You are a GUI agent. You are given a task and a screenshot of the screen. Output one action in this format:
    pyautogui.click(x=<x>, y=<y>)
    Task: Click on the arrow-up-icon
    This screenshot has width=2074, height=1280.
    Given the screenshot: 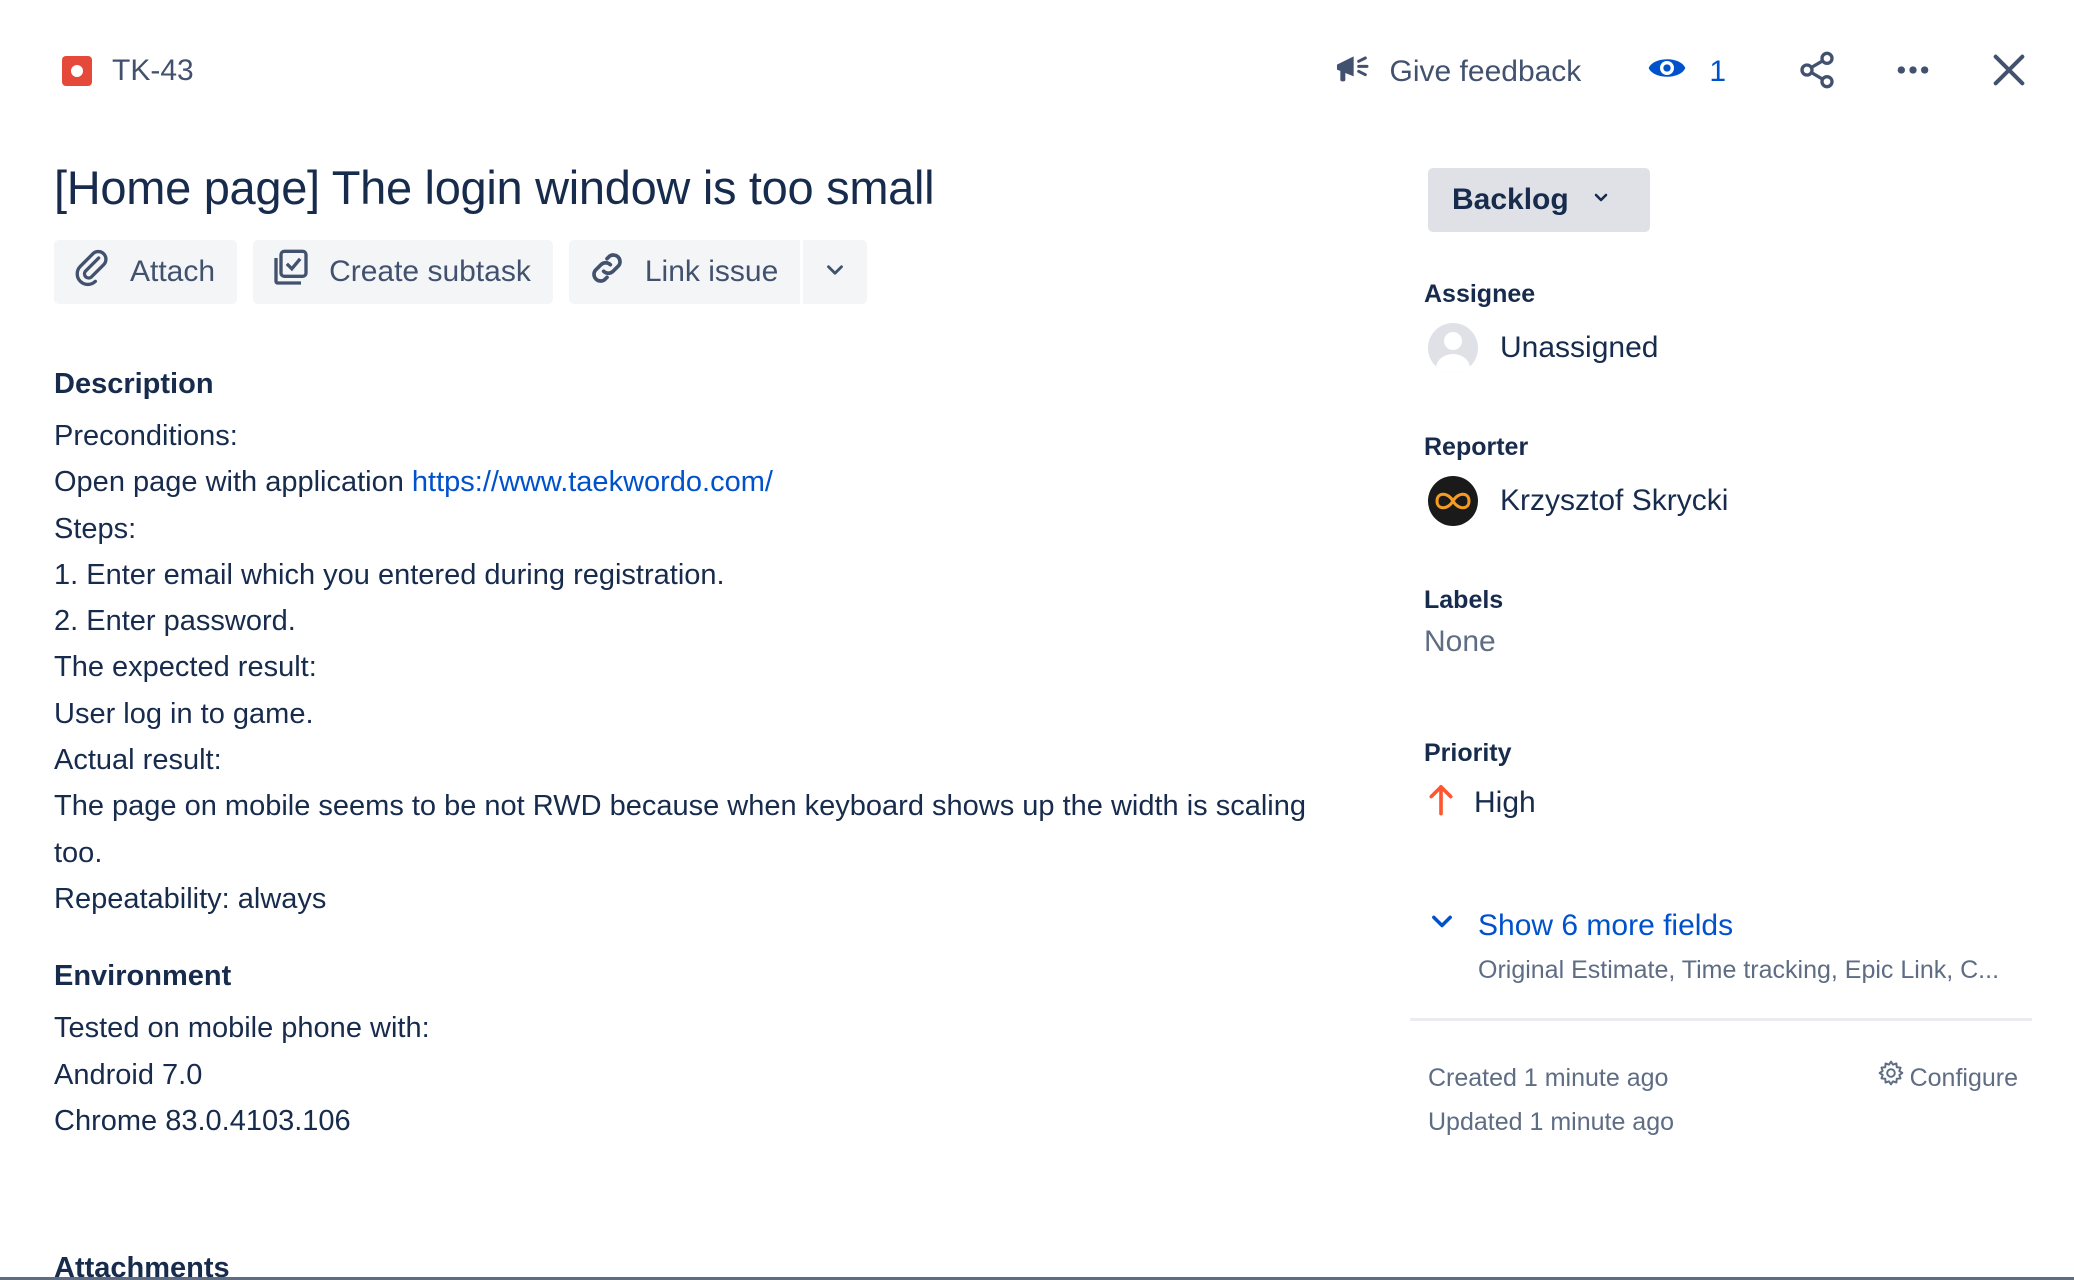 What is the action you would take?
    pyautogui.click(x=1441, y=803)
    